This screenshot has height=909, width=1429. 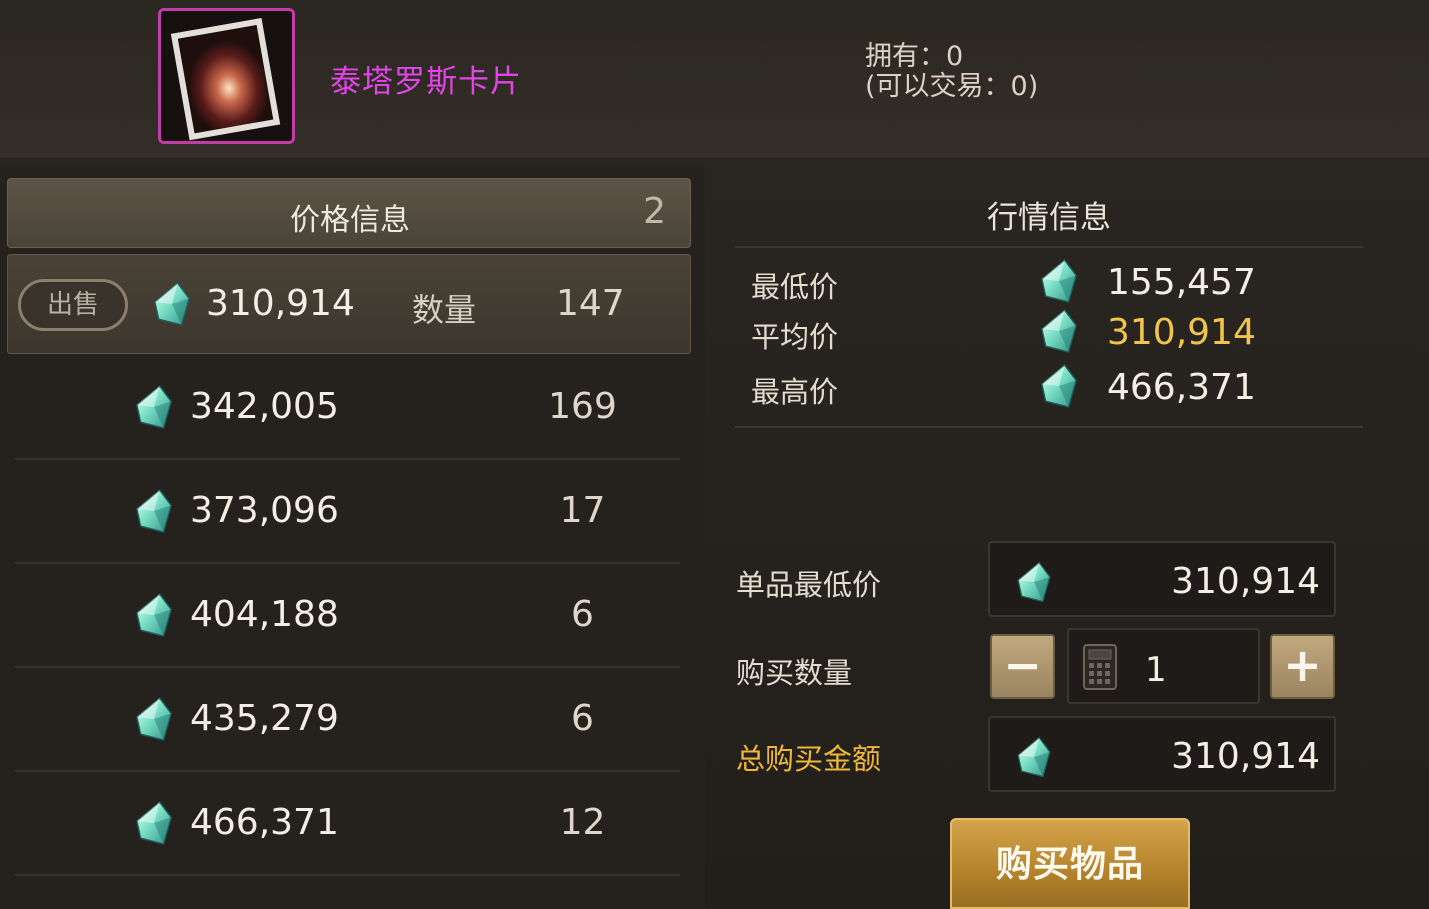 I want to click on sell-button: 出售, so click(x=73, y=305).